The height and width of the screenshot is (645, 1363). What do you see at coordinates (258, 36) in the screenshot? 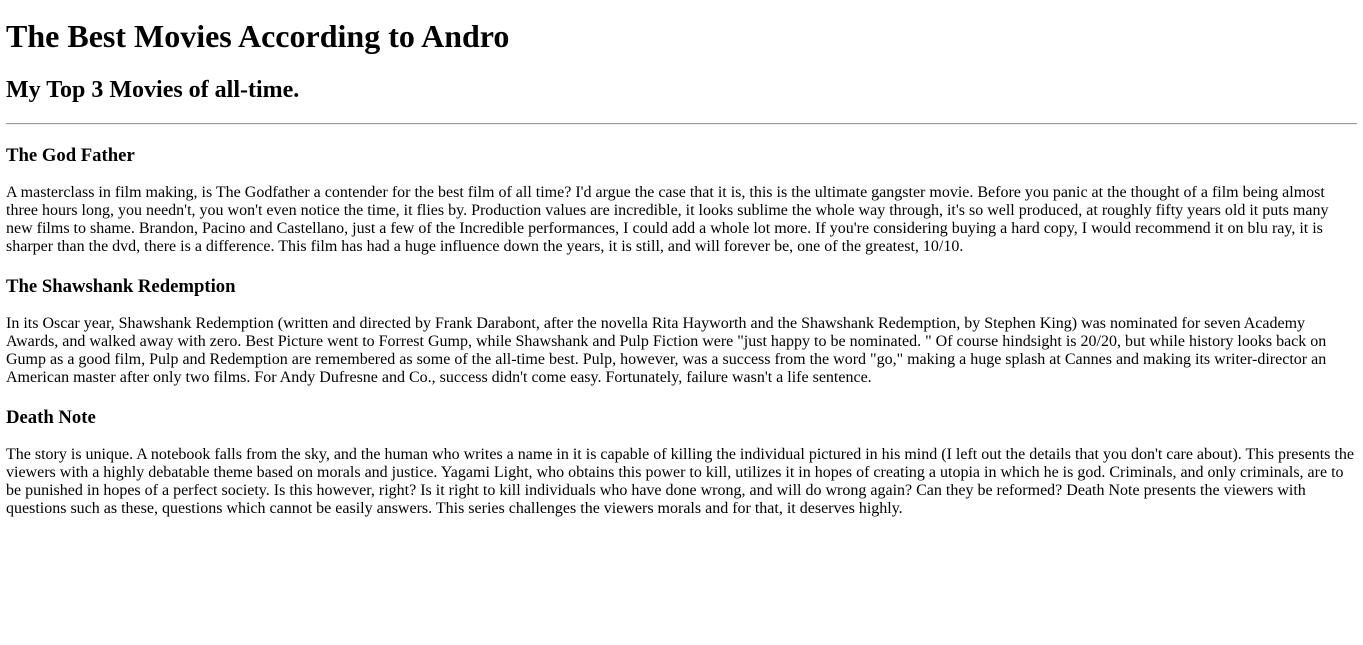
I see `page-title: The Best Movies According to Andro` at bounding box center [258, 36].